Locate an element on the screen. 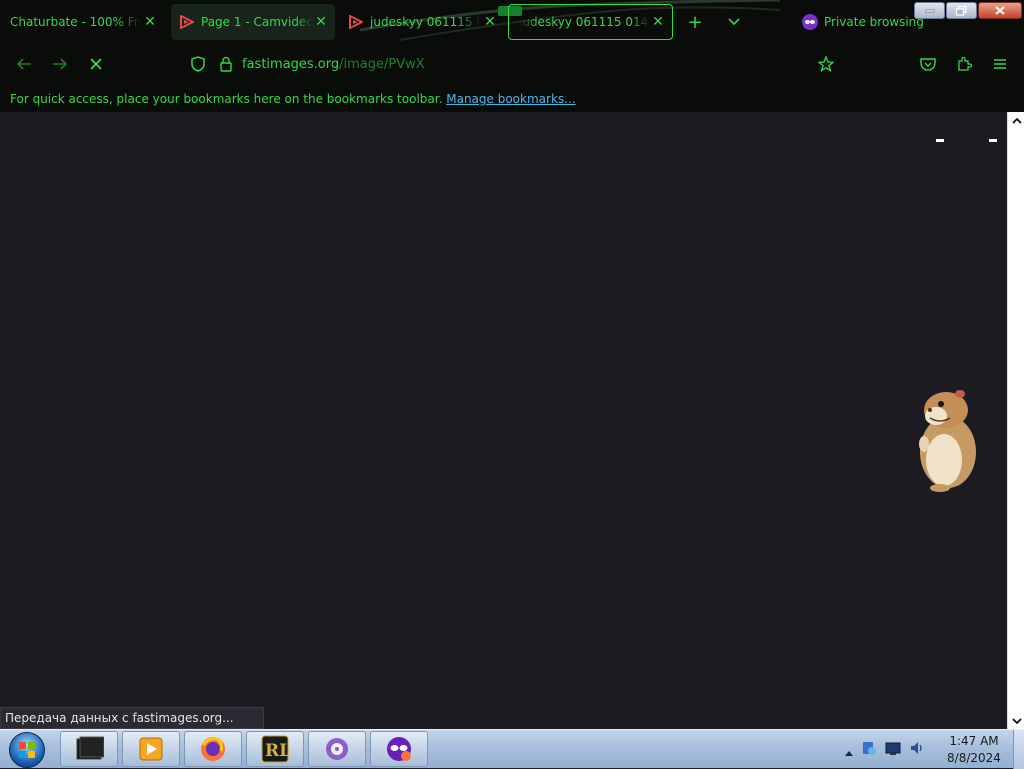  taskbar-app-media-player is located at coordinates (151, 749).